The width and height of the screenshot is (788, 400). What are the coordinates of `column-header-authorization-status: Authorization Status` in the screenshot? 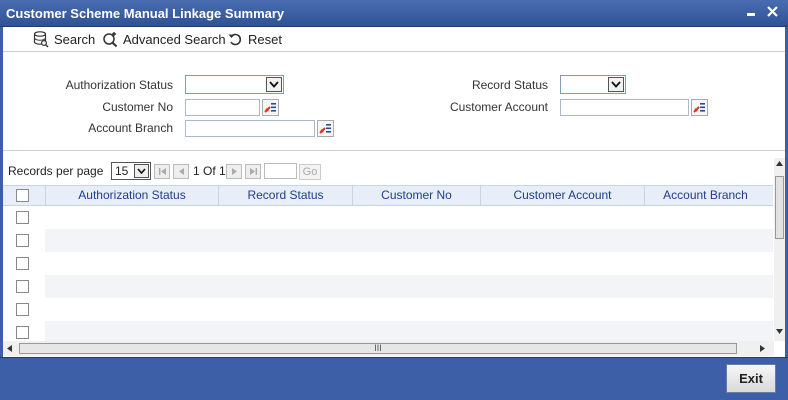 It's located at (131, 195).